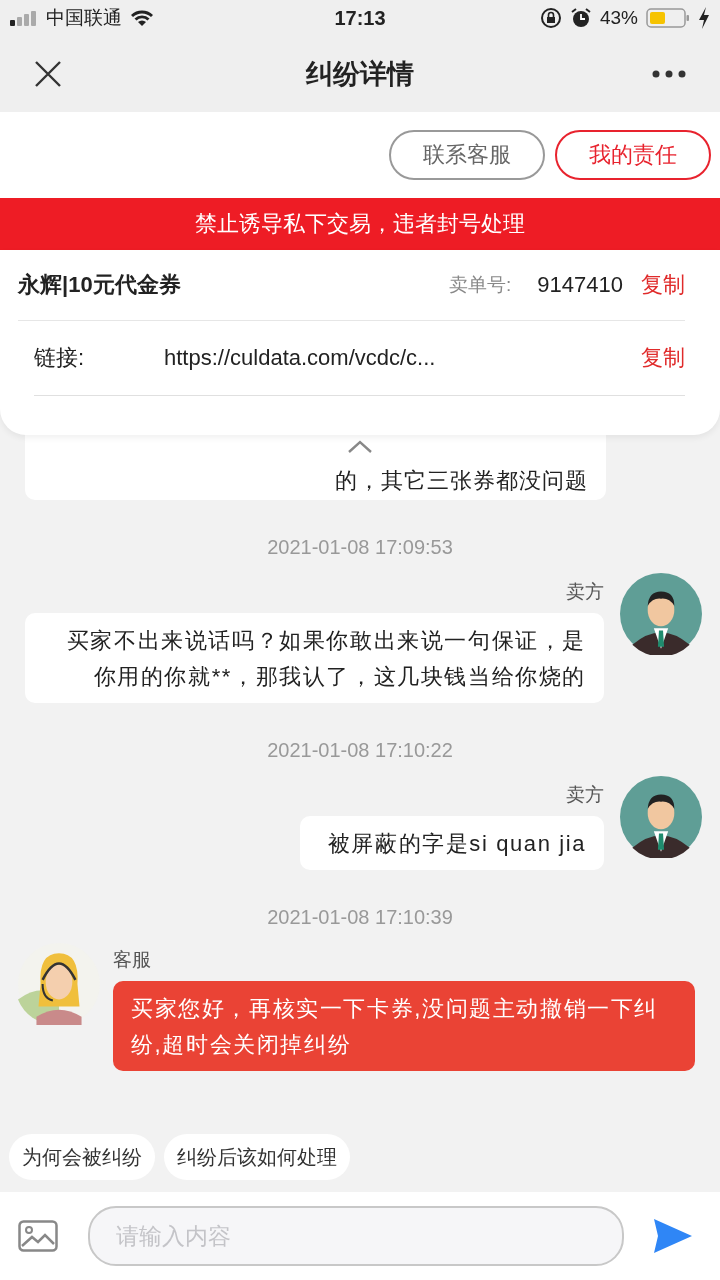 This screenshot has width=720, height=1280. Describe the element at coordinates (451, 843) in the screenshot. I see `message-bubble: 被屏蔽的字是si quan jia` at that location.